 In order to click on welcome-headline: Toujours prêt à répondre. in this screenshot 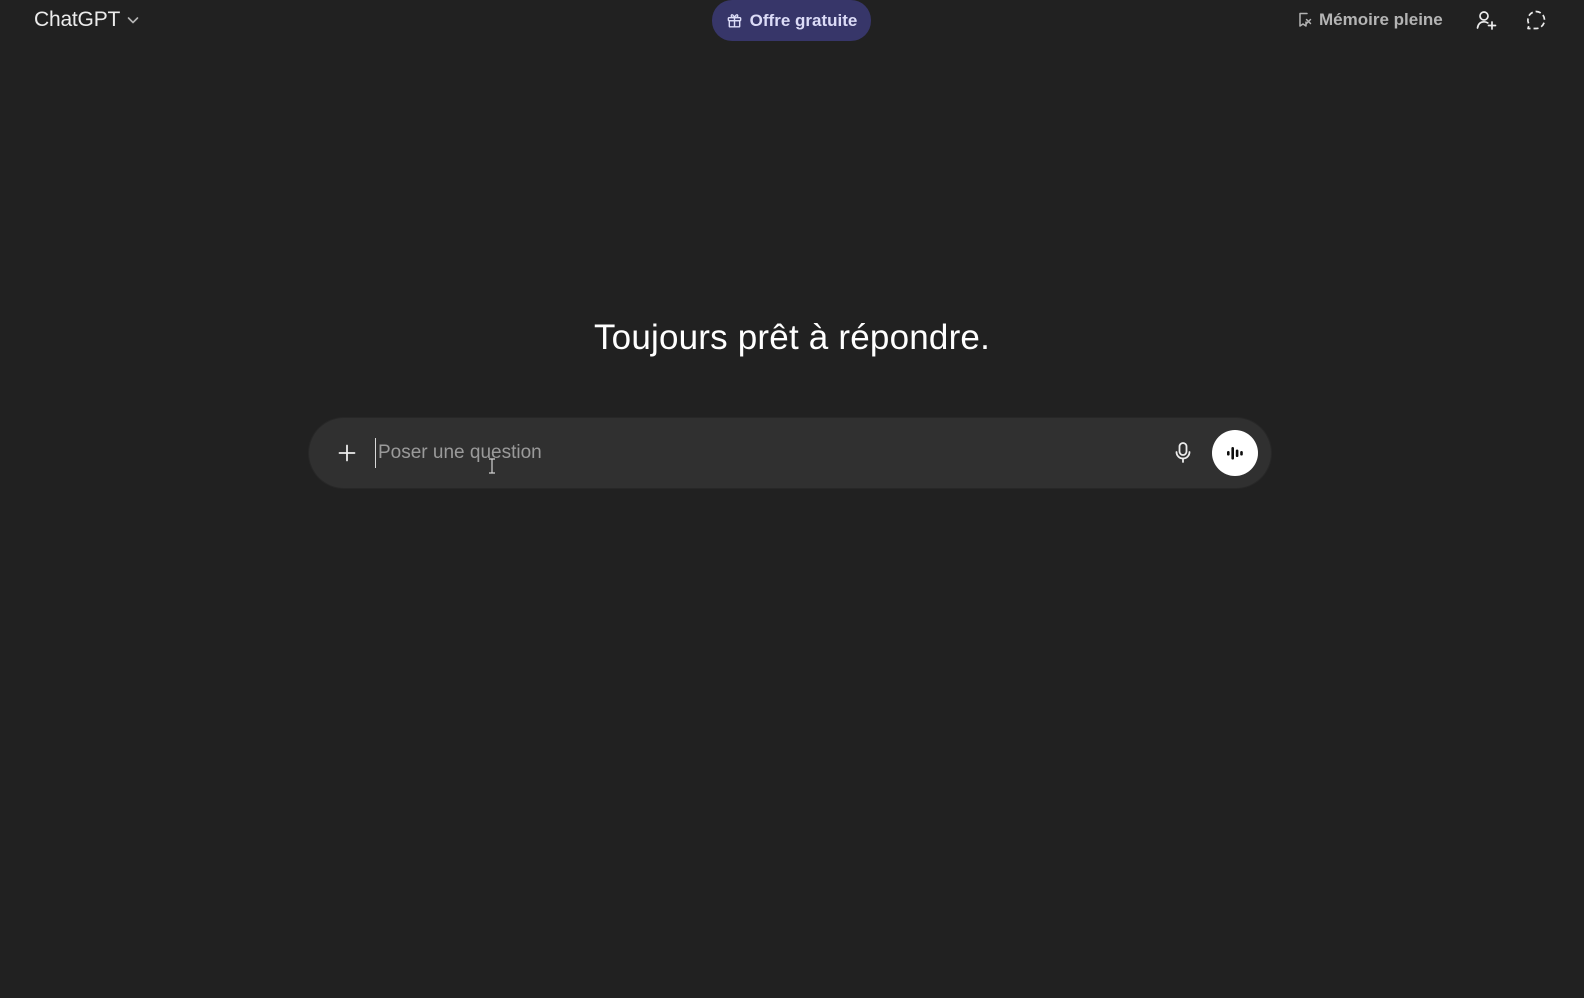, I will do `click(792, 337)`.